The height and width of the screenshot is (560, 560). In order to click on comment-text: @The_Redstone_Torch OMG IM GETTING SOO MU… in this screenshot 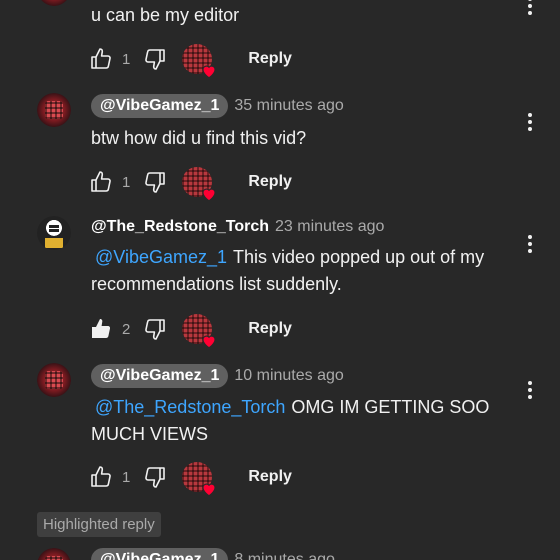, I will do `click(296, 421)`.